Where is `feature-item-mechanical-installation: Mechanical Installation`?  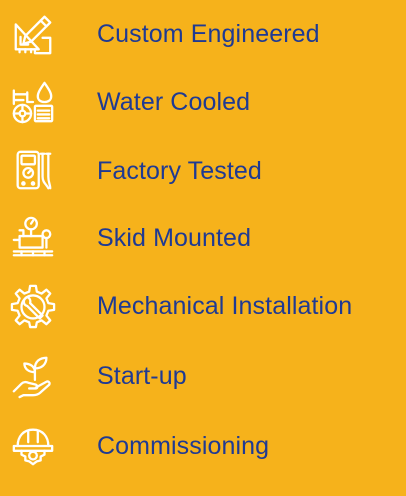 feature-item-mechanical-installation: Mechanical Installation is located at coordinates (203, 306).